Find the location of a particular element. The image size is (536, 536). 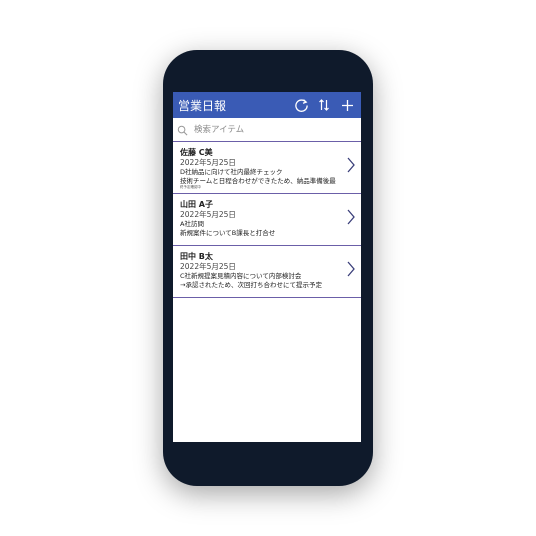

sort-icon is located at coordinates (324, 105).